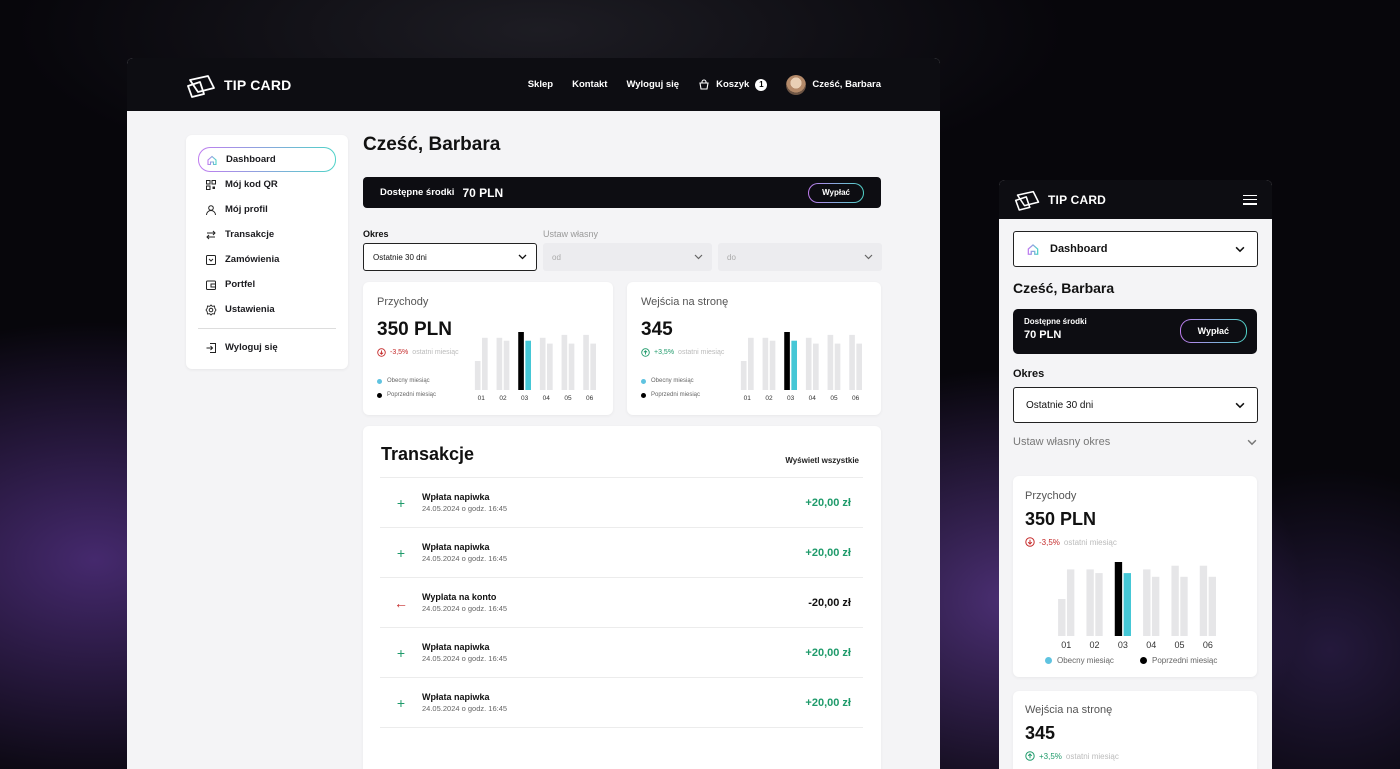  I want to click on mobile-menu-select: Dashboard, so click(1135, 249).